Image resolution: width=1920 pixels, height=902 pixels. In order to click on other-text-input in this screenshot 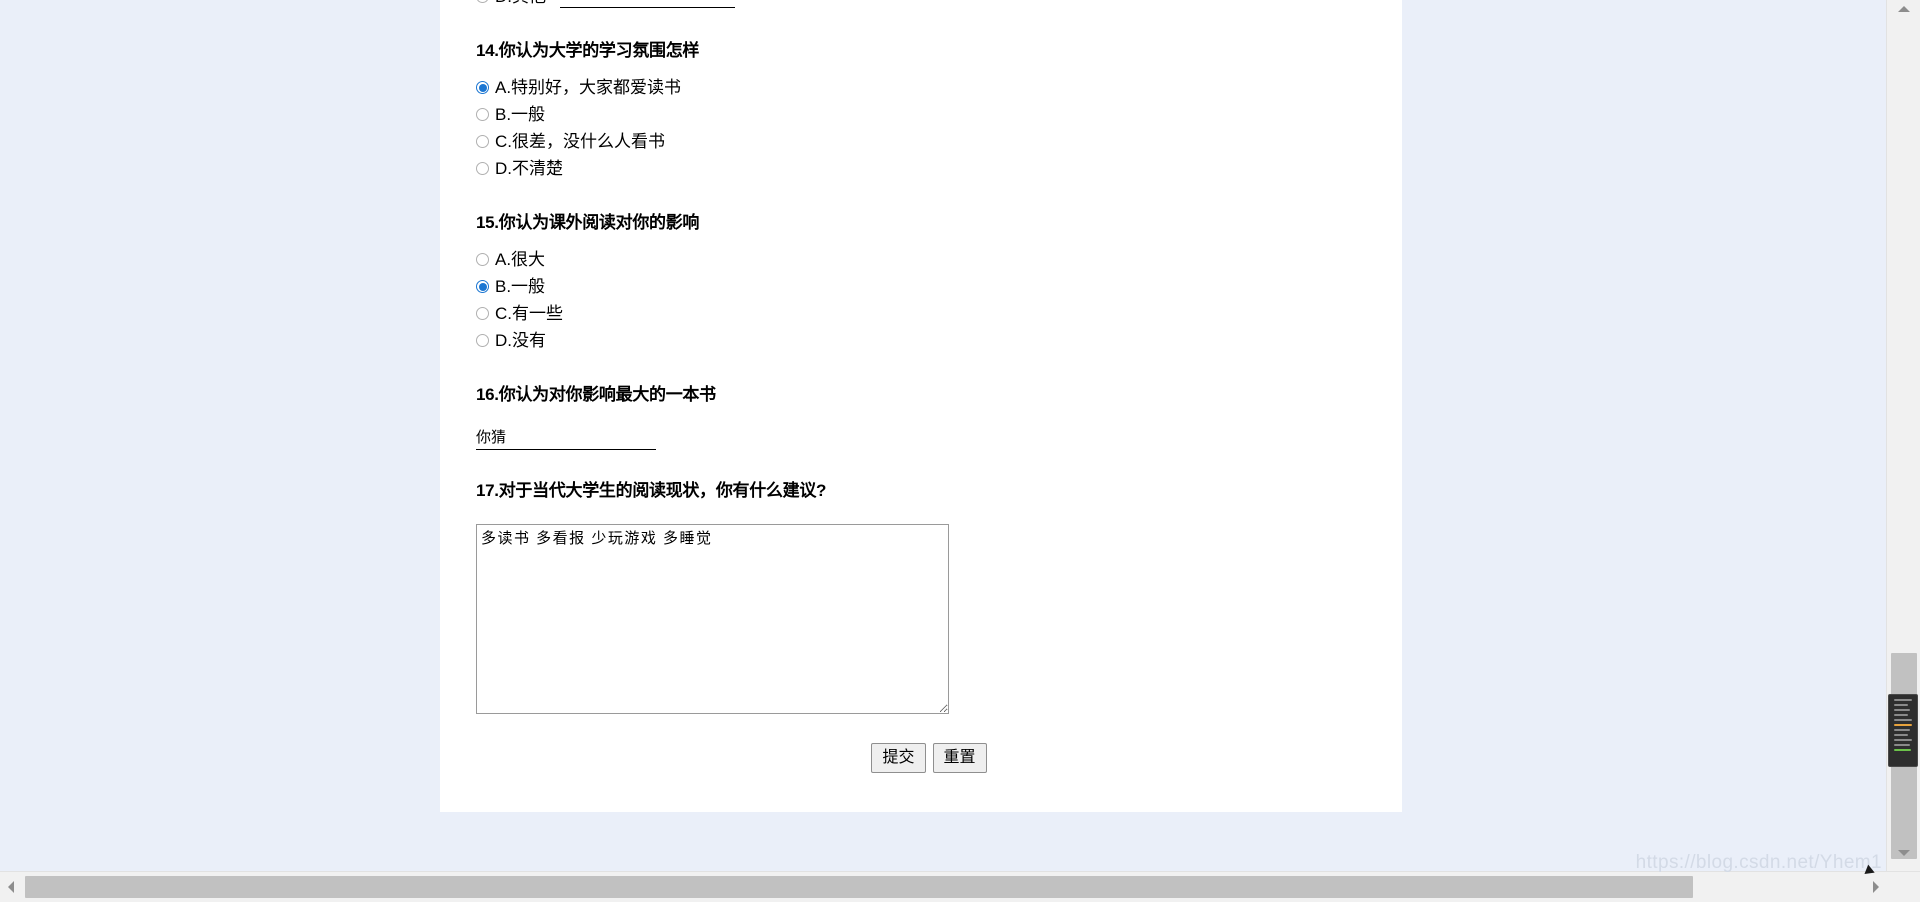, I will do `click(647, 4)`.